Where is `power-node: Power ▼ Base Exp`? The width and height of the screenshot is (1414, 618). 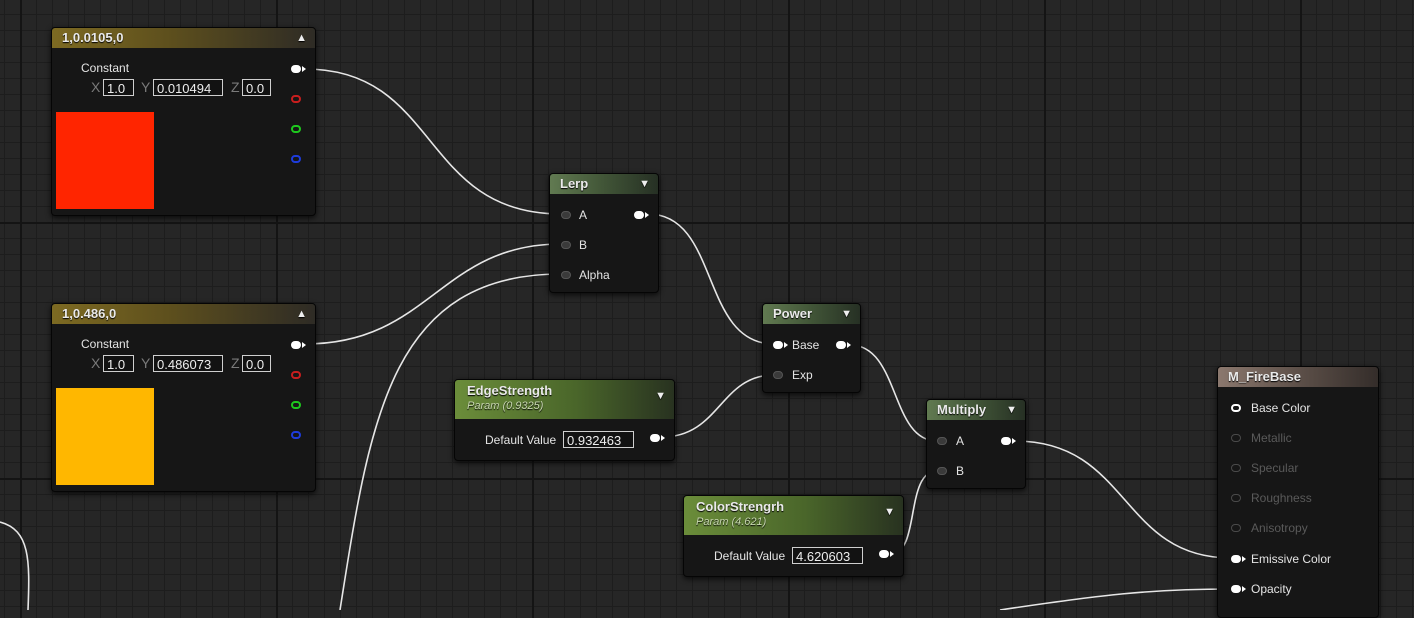 power-node: Power ▼ Base Exp is located at coordinates (811, 348).